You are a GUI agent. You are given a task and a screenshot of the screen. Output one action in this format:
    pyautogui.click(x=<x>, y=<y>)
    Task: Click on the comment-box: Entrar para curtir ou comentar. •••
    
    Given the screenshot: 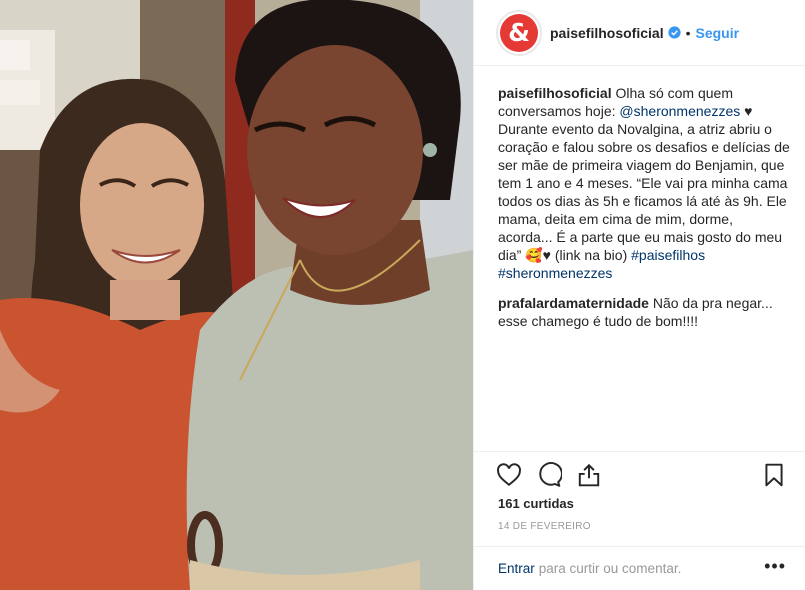 What is the action you would take?
    pyautogui.click(x=639, y=568)
    